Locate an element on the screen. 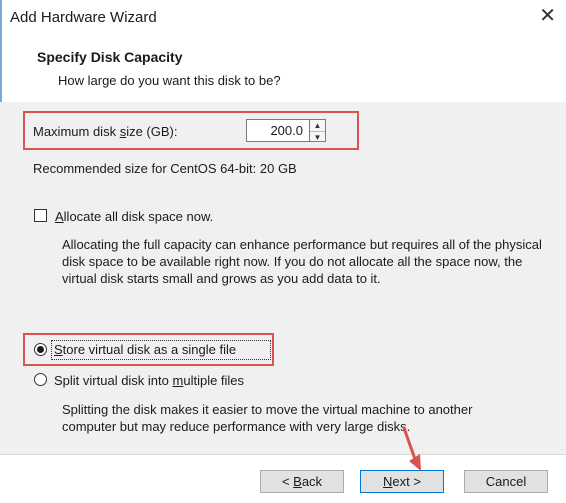 This screenshot has width=566, height=503. annotation-arrow-icon is located at coordinates (411, 448).